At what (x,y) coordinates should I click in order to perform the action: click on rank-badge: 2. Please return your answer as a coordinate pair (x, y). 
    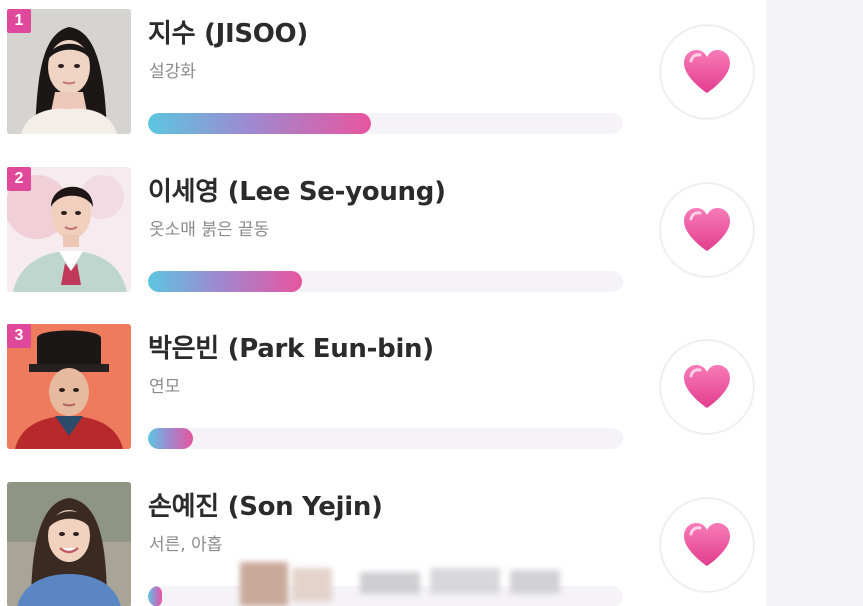
    Looking at the image, I should click on (19, 179).